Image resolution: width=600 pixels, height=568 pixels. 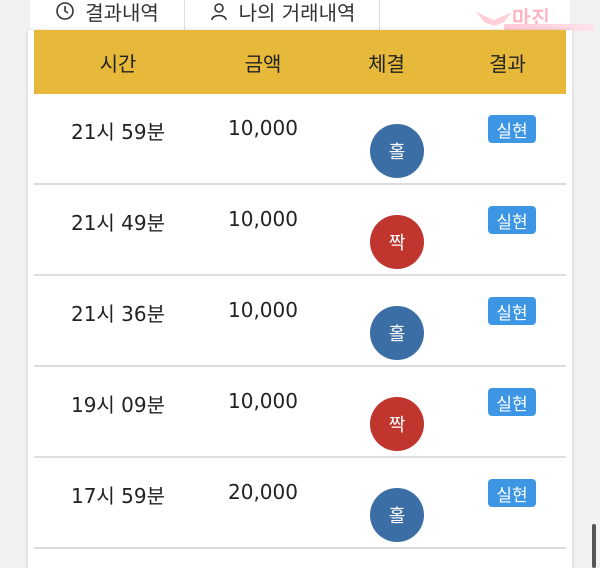 I want to click on row-time: 21시 49분, so click(x=118, y=223).